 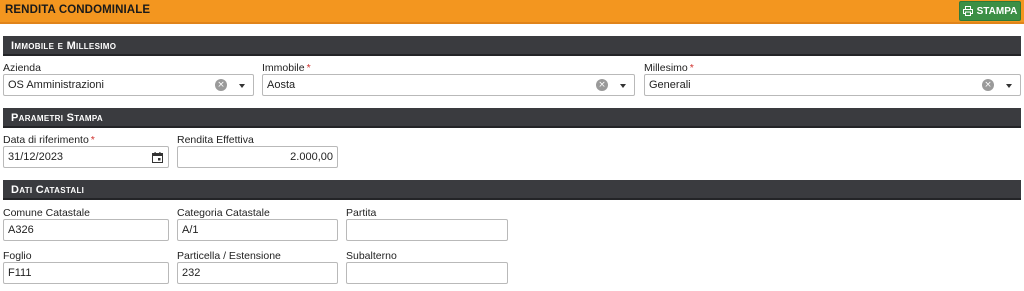 What do you see at coordinates (49, 140) in the screenshot?
I see `data-riferimento-label: Data di riferimento *` at bounding box center [49, 140].